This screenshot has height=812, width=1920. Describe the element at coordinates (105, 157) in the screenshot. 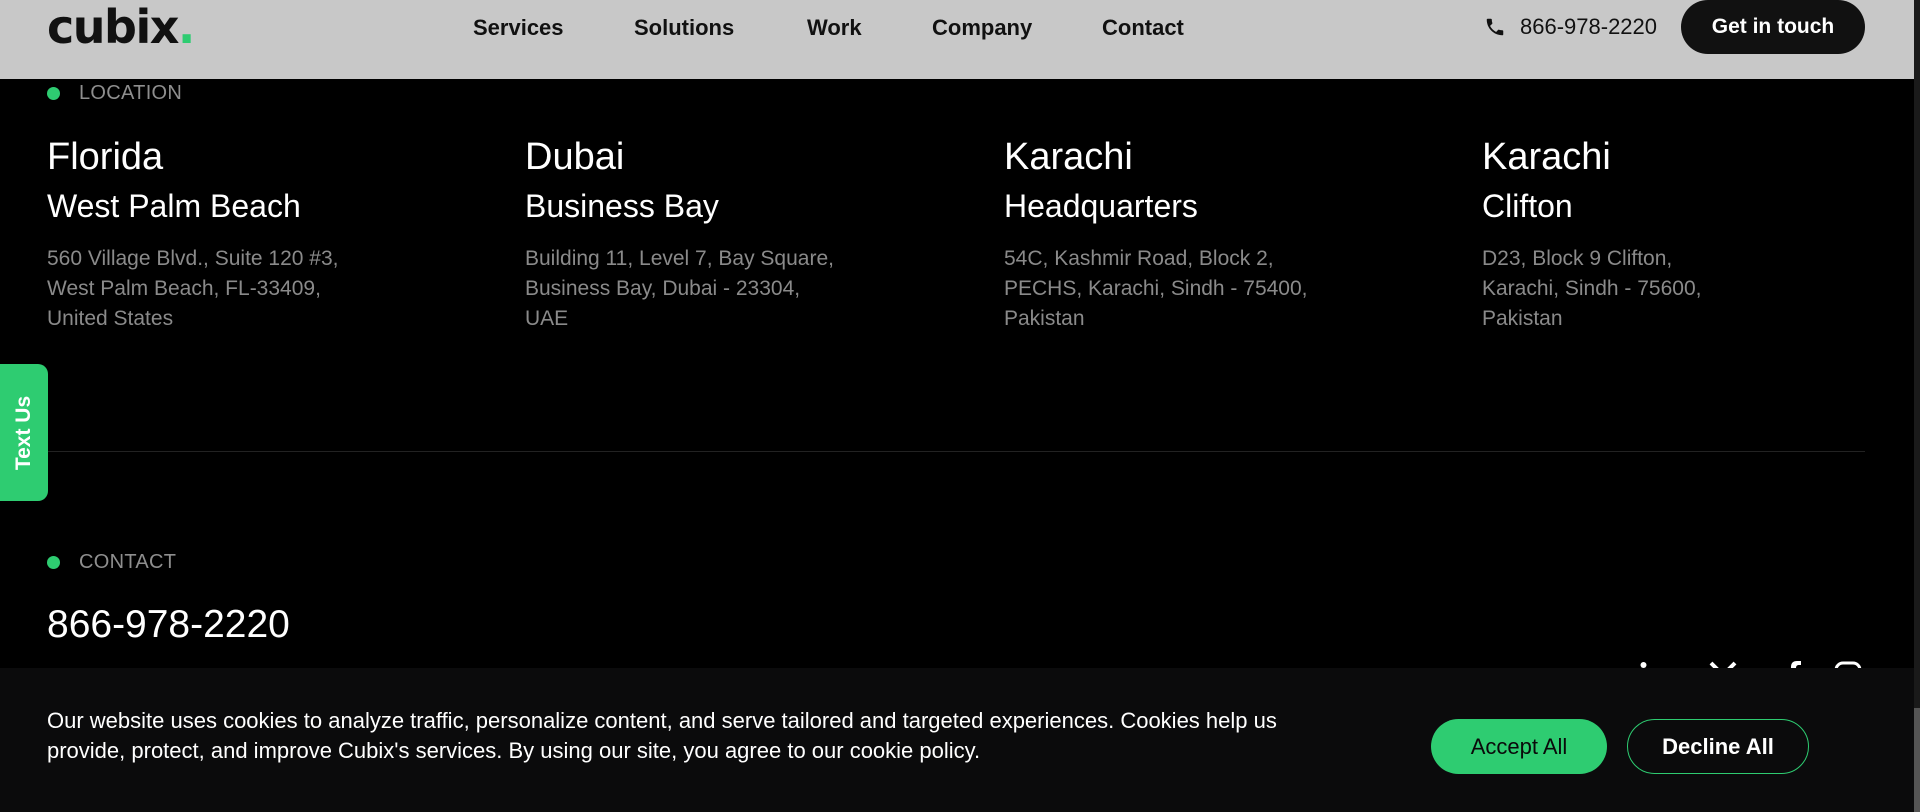

I see `location-city: Florida` at that location.